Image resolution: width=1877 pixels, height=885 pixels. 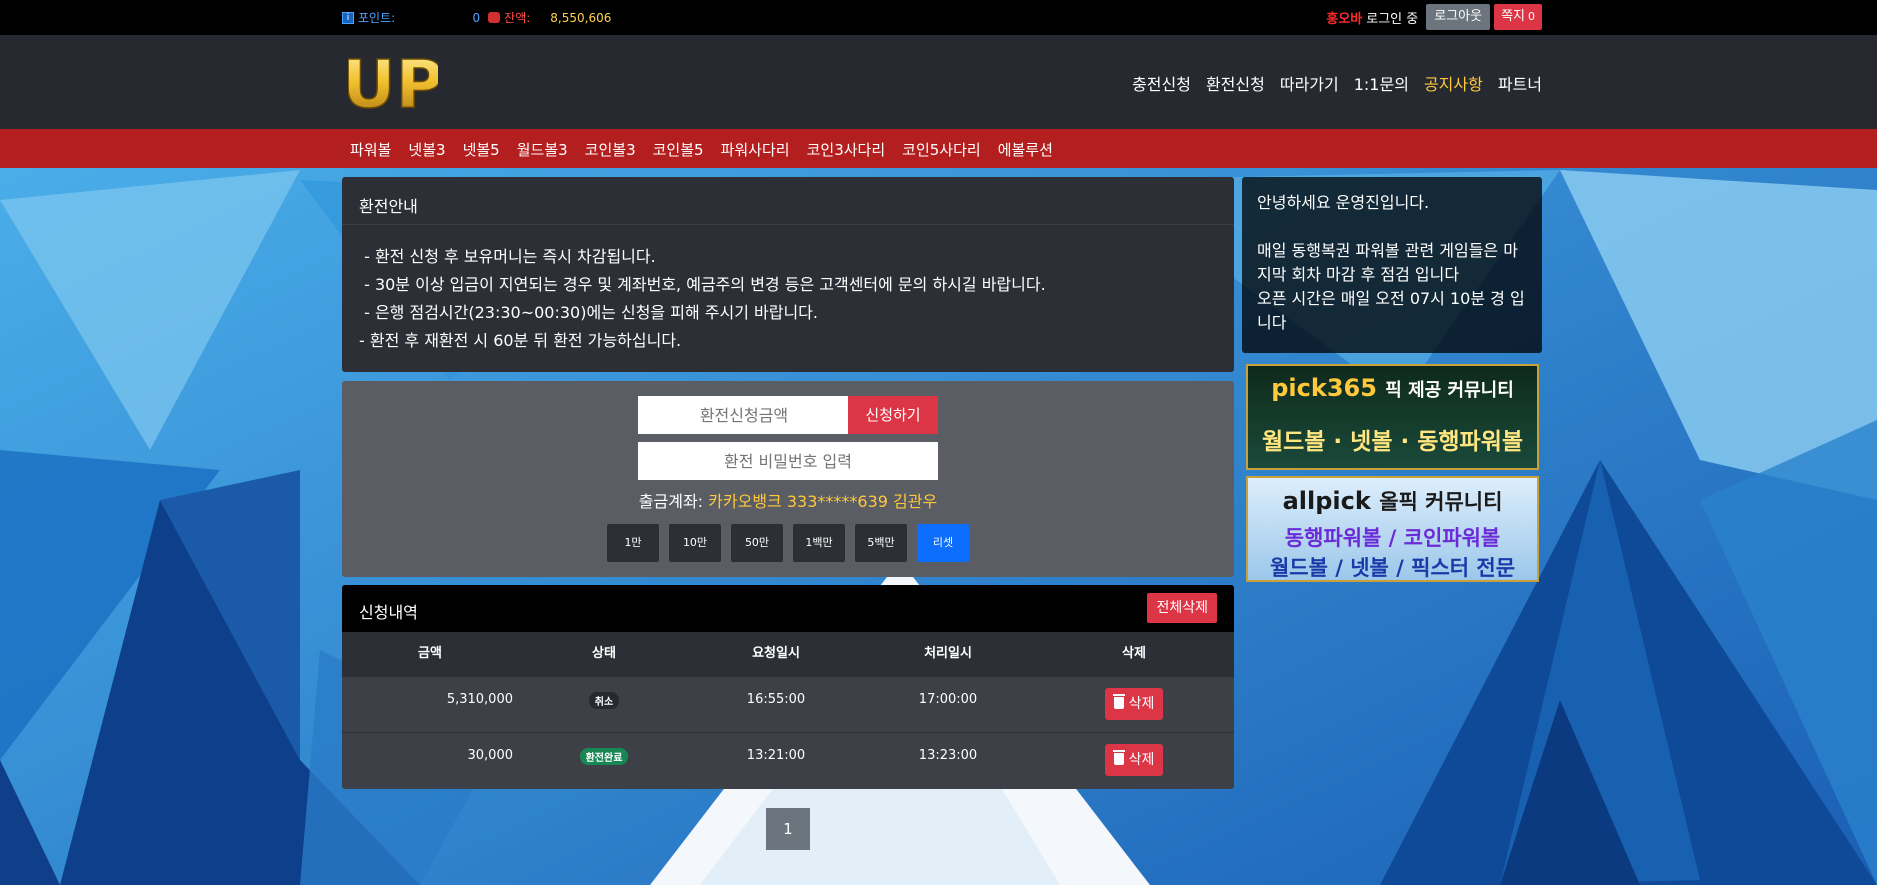 I want to click on banner-subtitle: 동행파워볼 / 코인파워볼, so click(x=1392, y=538).